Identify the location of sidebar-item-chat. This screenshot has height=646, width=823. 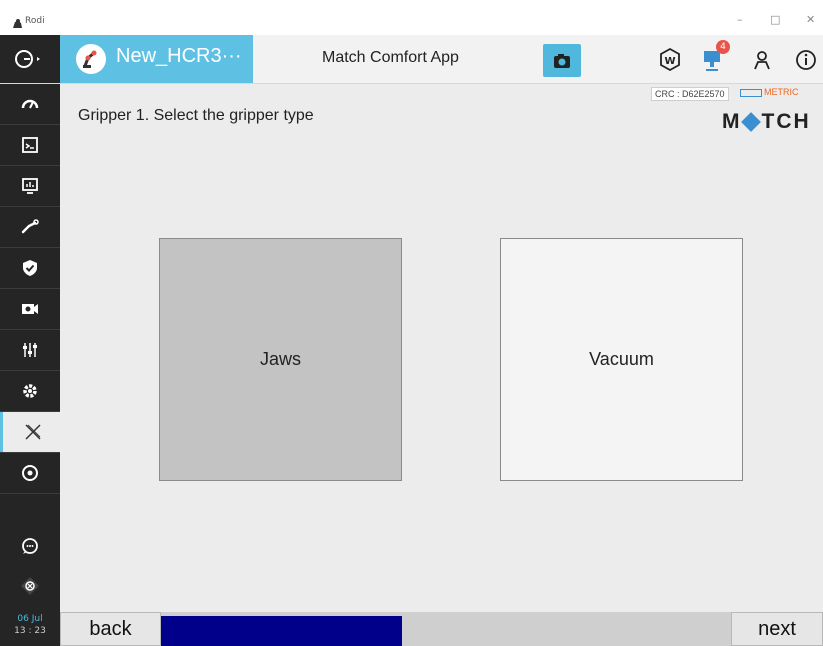
(30, 546).